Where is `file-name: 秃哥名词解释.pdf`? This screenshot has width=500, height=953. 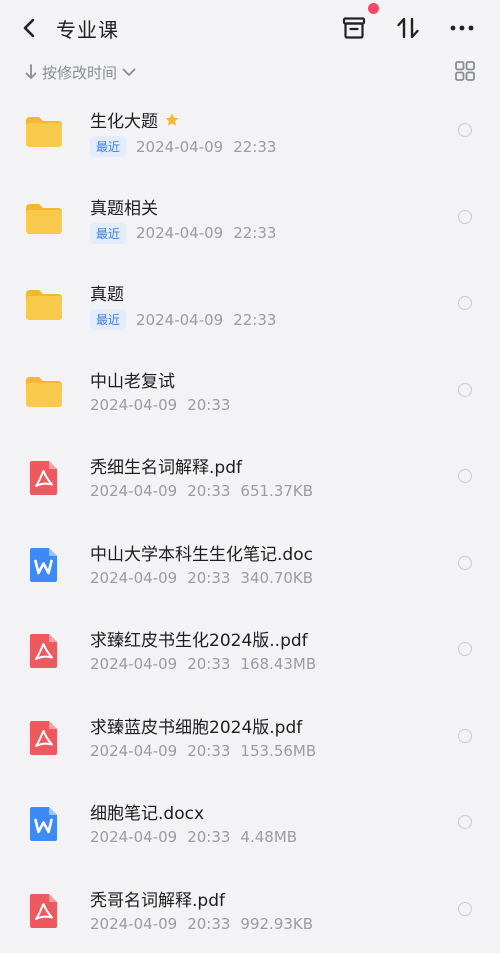 file-name: 秃哥名词解释.pdf is located at coordinates (157, 898).